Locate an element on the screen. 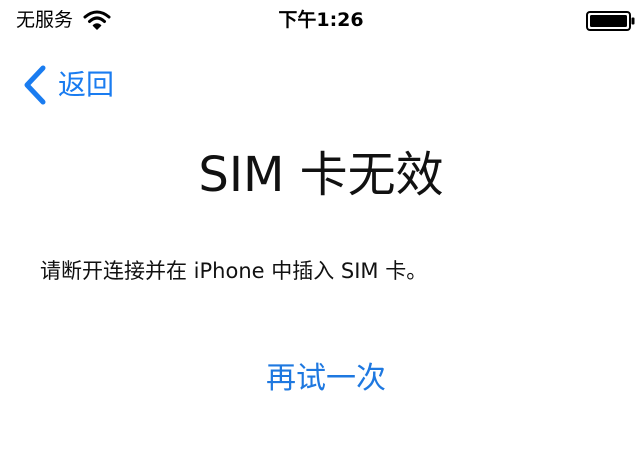 The image size is (642, 452). chevron-left-icon is located at coordinates (35, 85).